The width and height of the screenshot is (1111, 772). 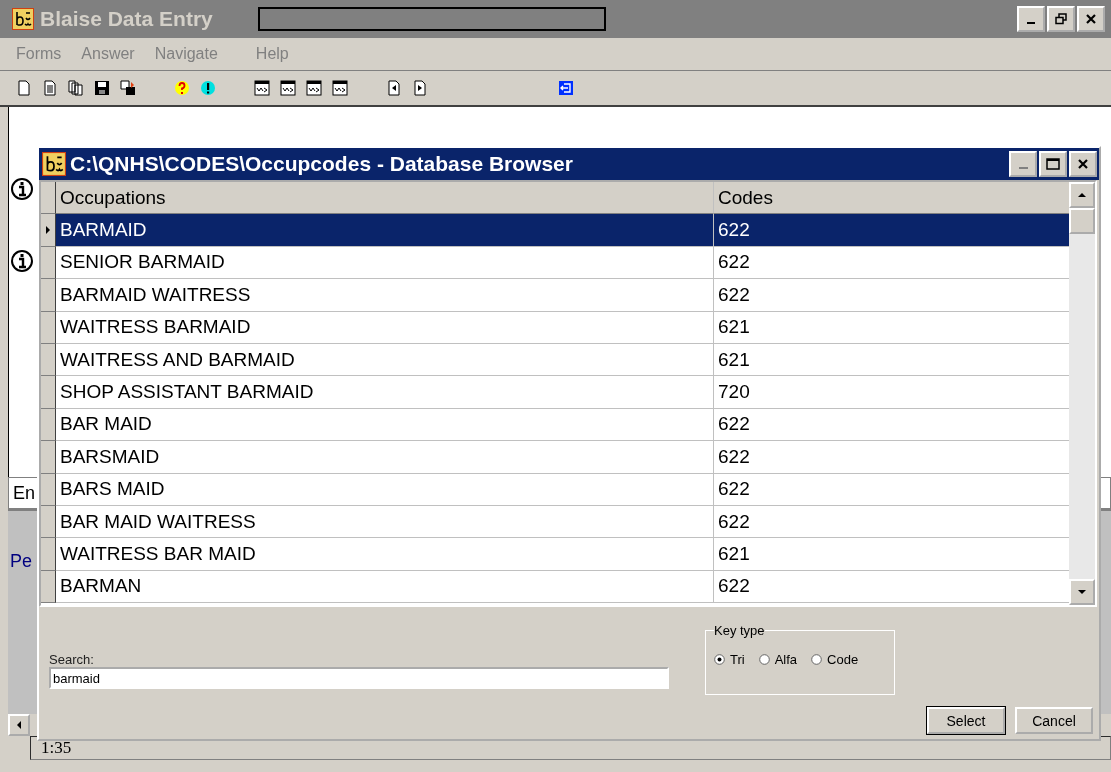 I want to click on restore-icon, so click(x=1061, y=19).